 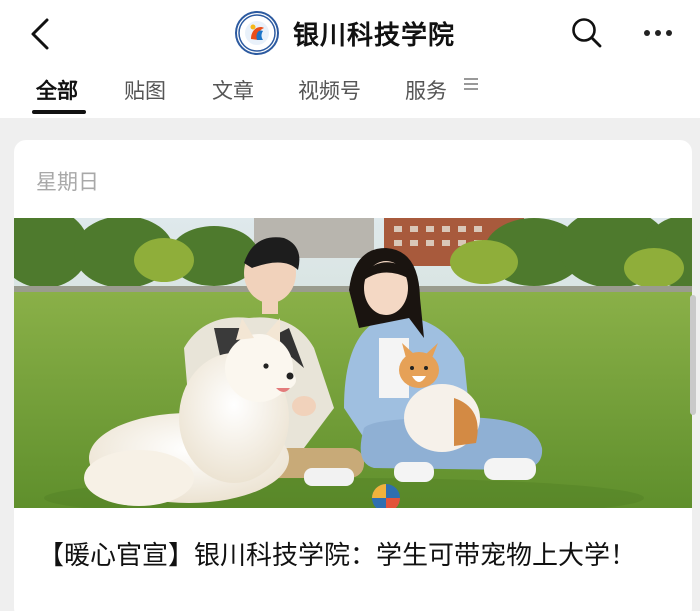 I want to click on account-header: 银川科技学院, so click(x=345, y=33).